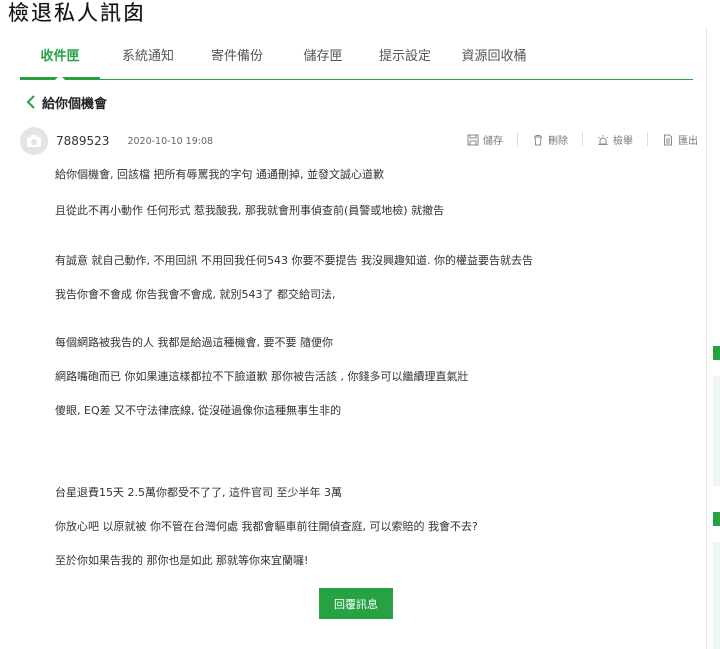 The image size is (720, 649). I want to click on siren-icon, so click(603, 139).